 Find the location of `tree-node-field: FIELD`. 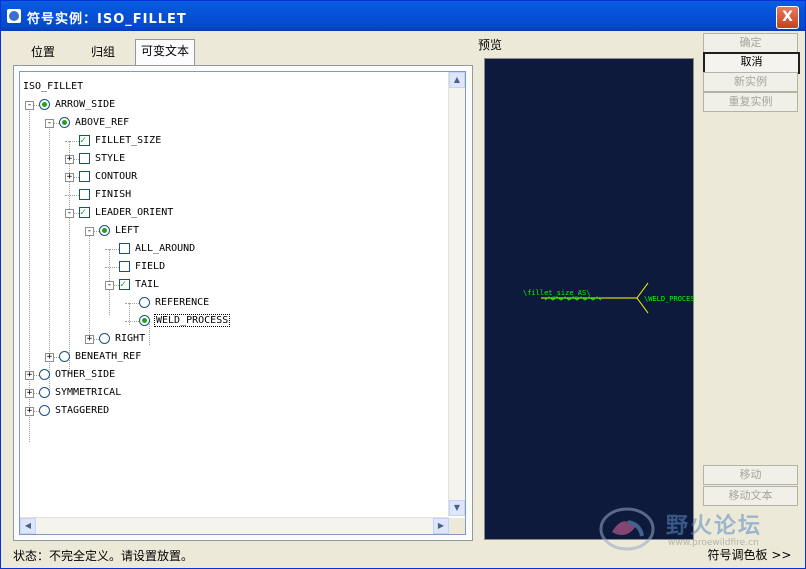

tree-node-field: FIELD is located at coordinates (142, 267).